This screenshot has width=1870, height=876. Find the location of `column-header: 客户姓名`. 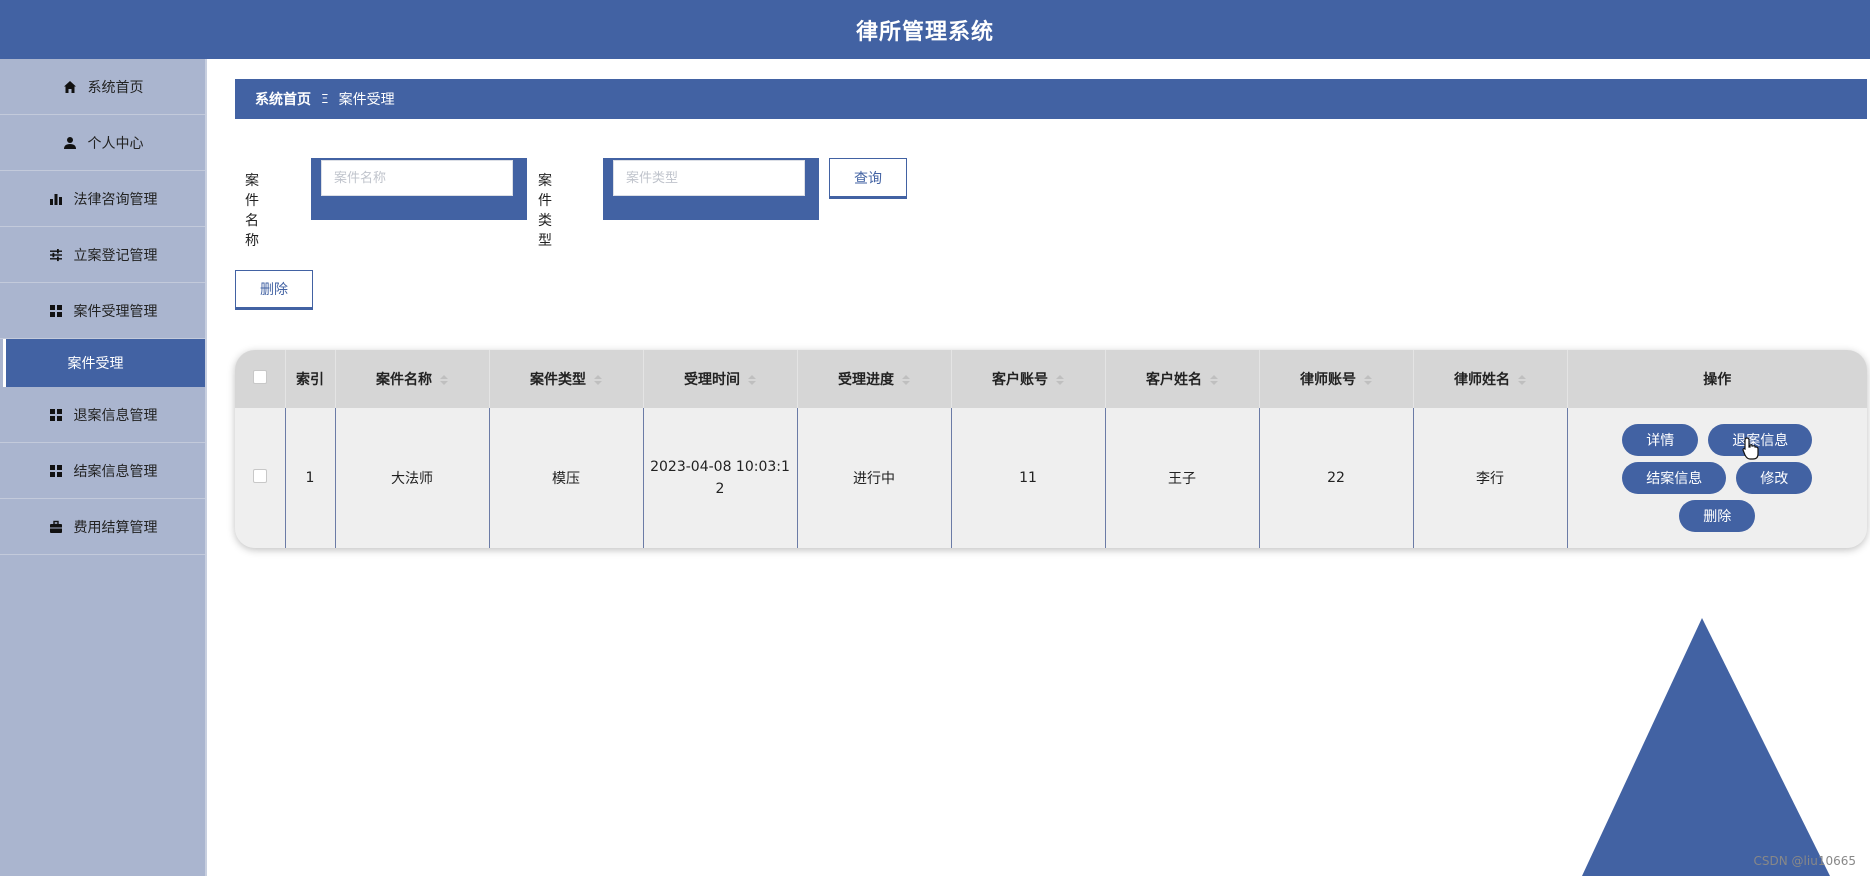

column-header: 客户姓名 is located at coordinates (1182, 379).